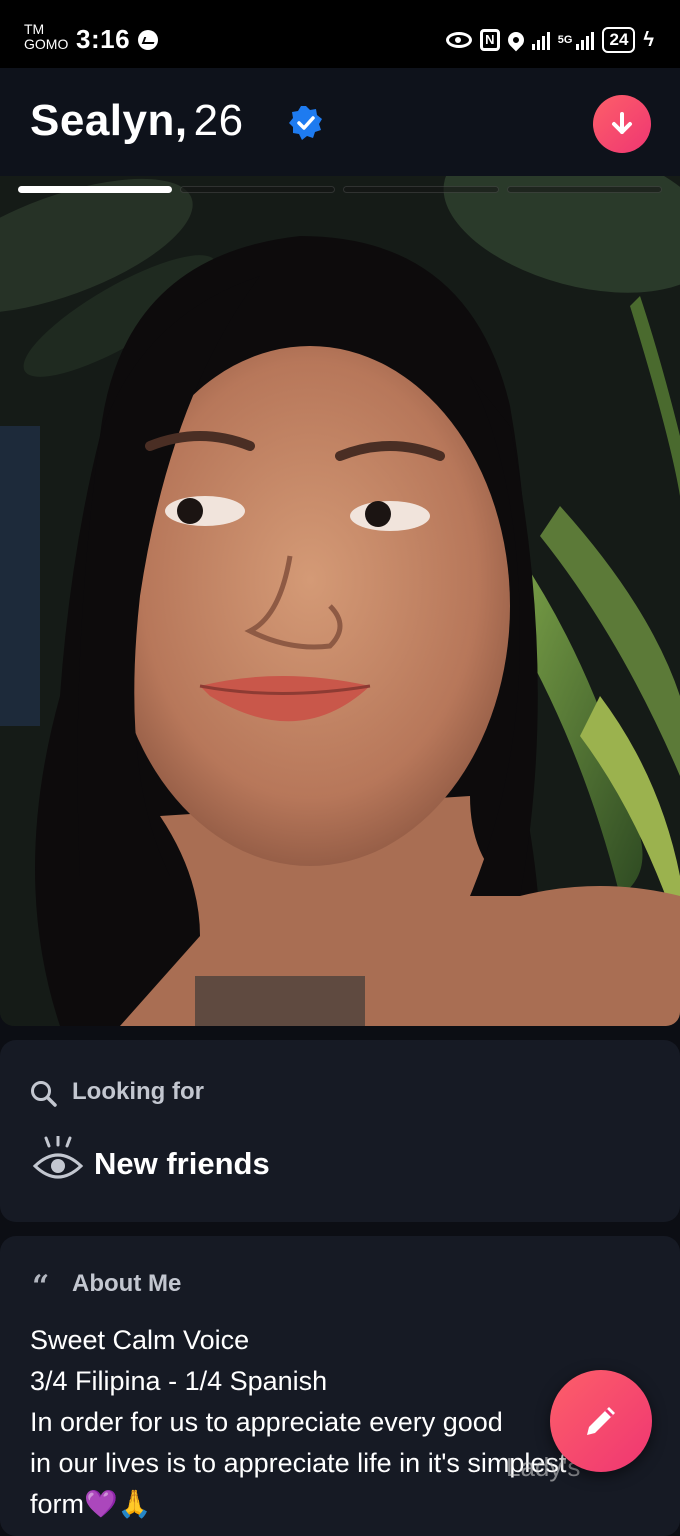 Image resolution: width=680 pixels, height=1536 pixels. What do you see at coordinates (118, 1504) in the screenshot?
I see `bio-emojis: 💜🙏` at bounding box center [118, 1504].